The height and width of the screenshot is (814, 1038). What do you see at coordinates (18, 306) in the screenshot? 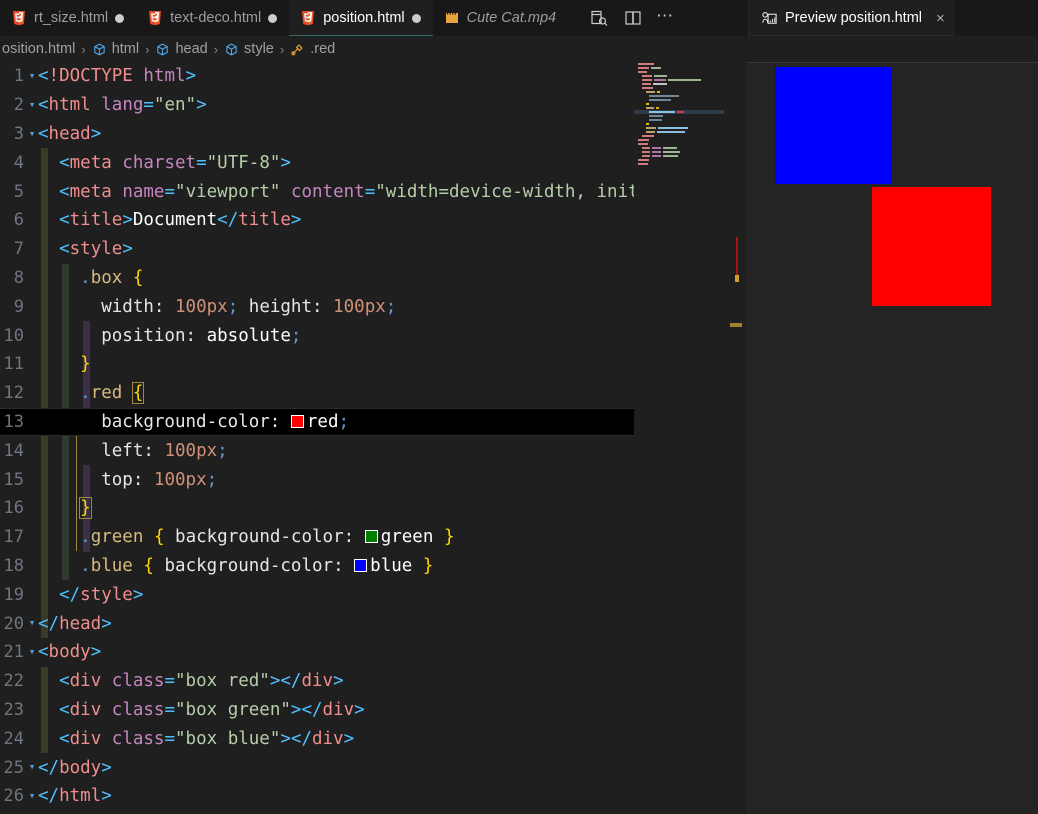
I see `line-number: 9` at bounding box center [18, 306].